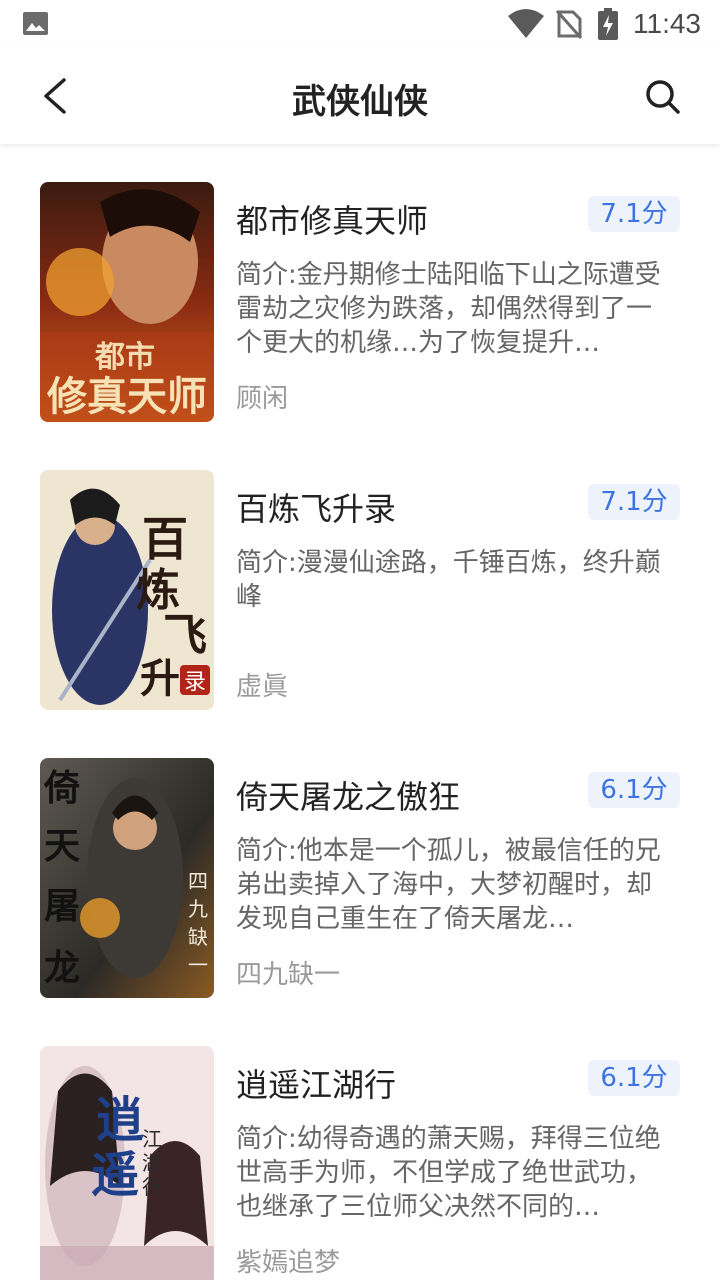 Image resolution: width=720 pixels, height=1280 pixels. I want to click on cover-title-3: 江, so click(152, 1139).